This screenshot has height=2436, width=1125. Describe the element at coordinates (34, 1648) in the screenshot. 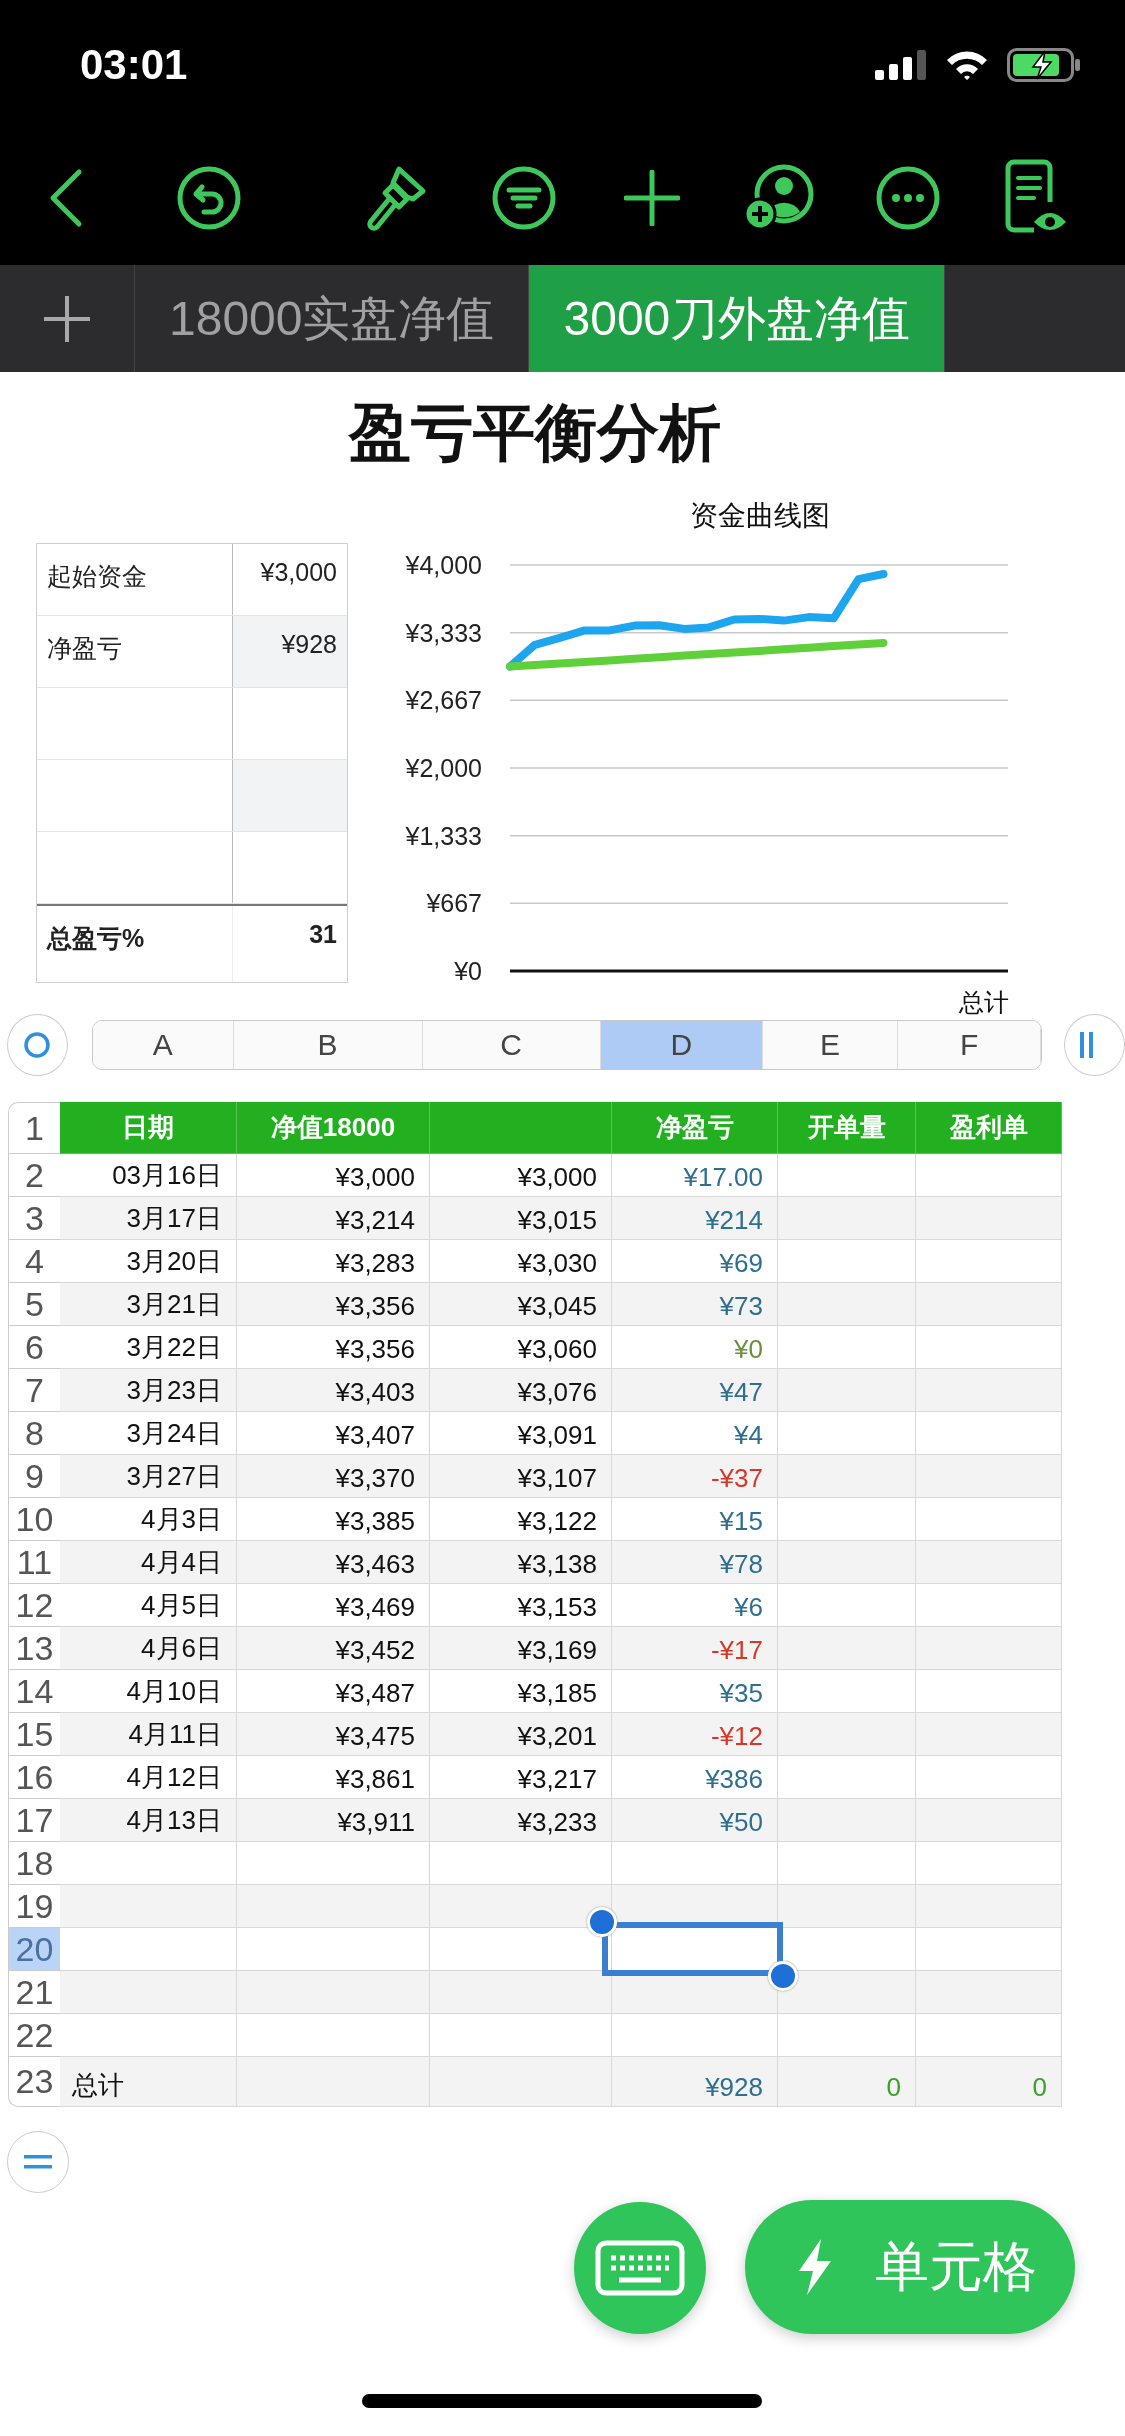

I see `row-number: 13` at that location.